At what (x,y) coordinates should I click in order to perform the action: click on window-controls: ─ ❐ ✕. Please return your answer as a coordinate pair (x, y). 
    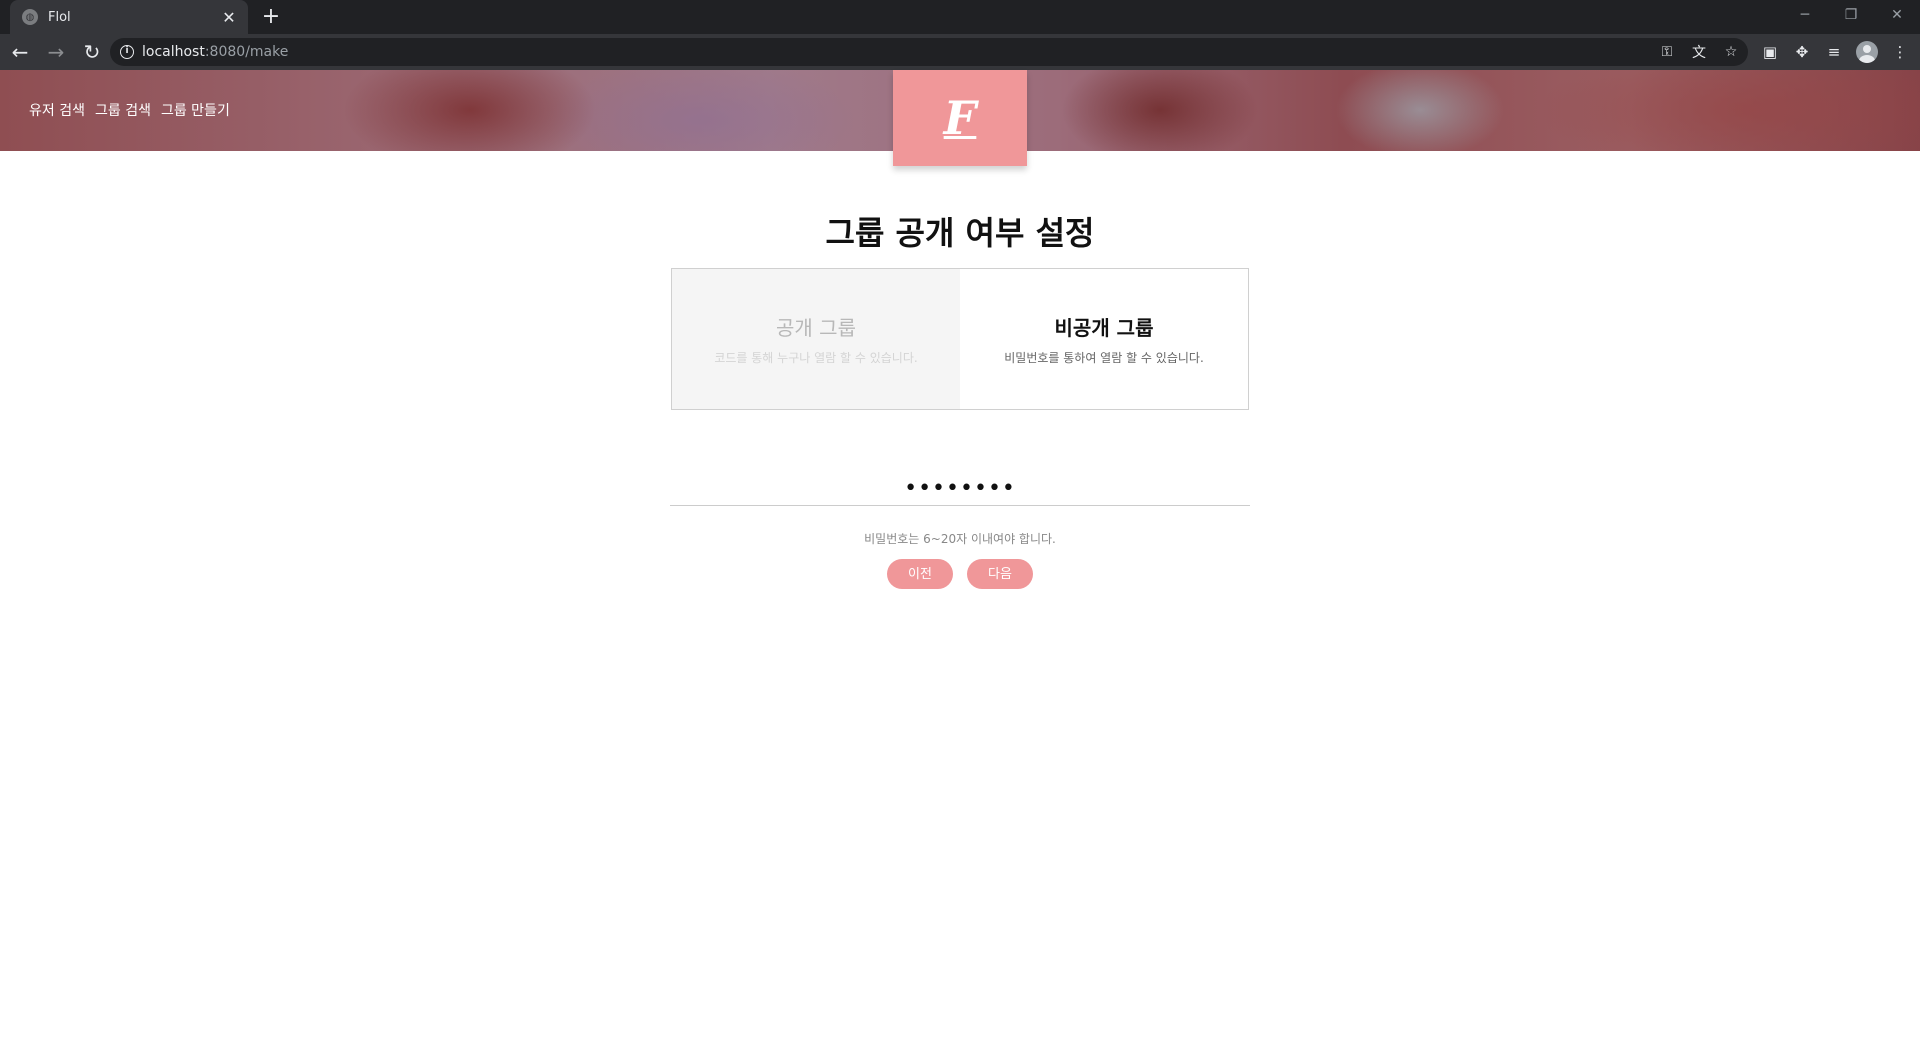
    Looking at the image, I should click on (1851, 15).